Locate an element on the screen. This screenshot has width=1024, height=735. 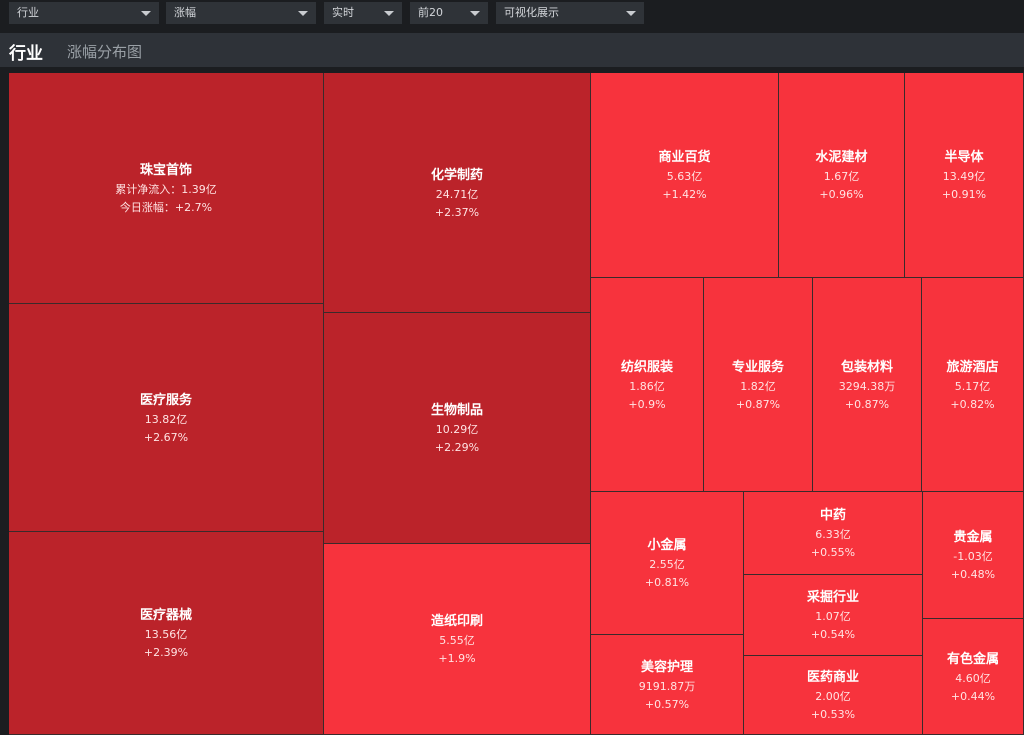
tile-industry-name: 中药 is located at coordinates (832, 515).